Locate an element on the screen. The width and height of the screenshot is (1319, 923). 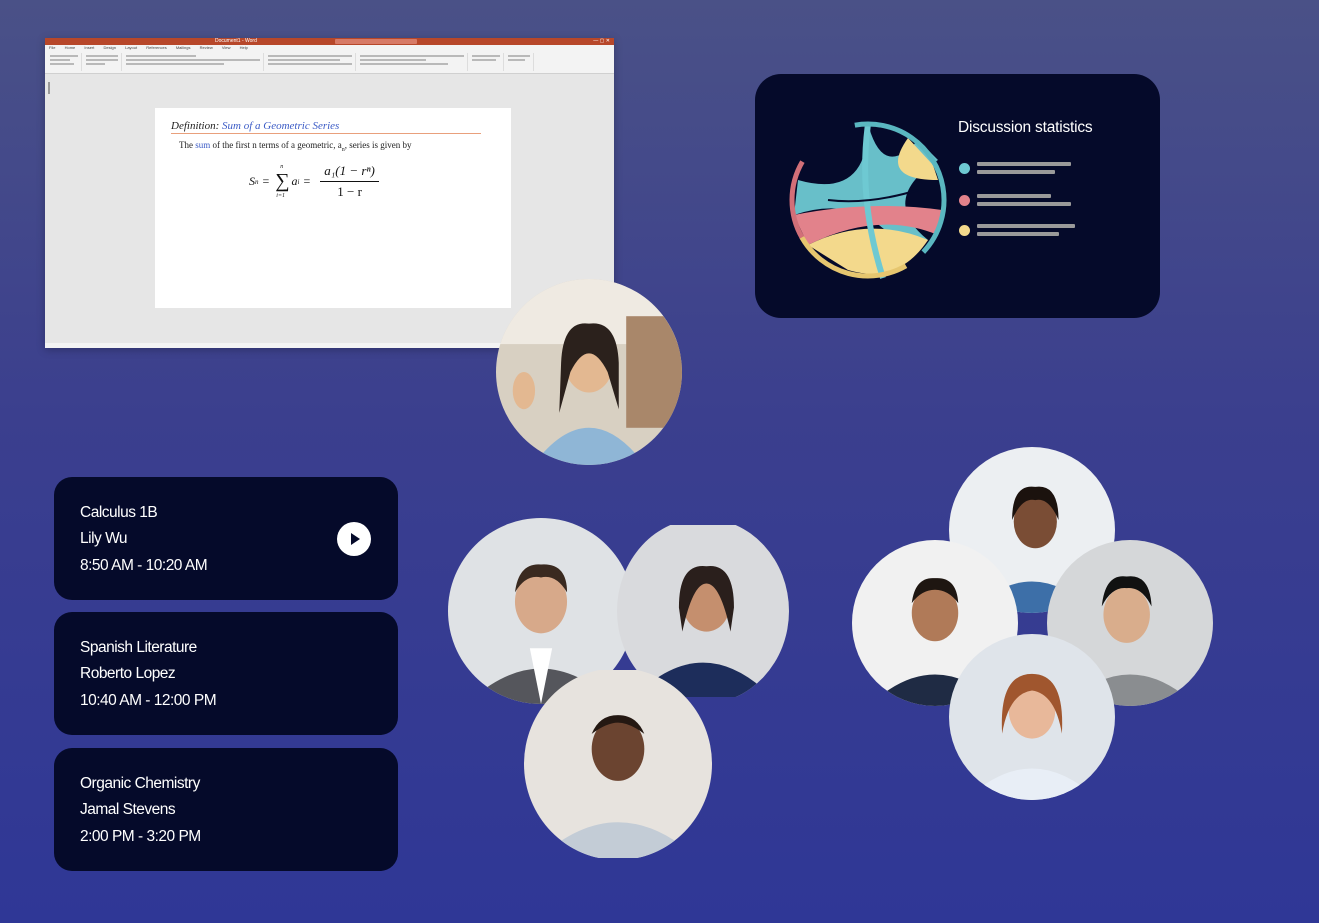
legend-item-yellow is located at coordinates (1017, 232).